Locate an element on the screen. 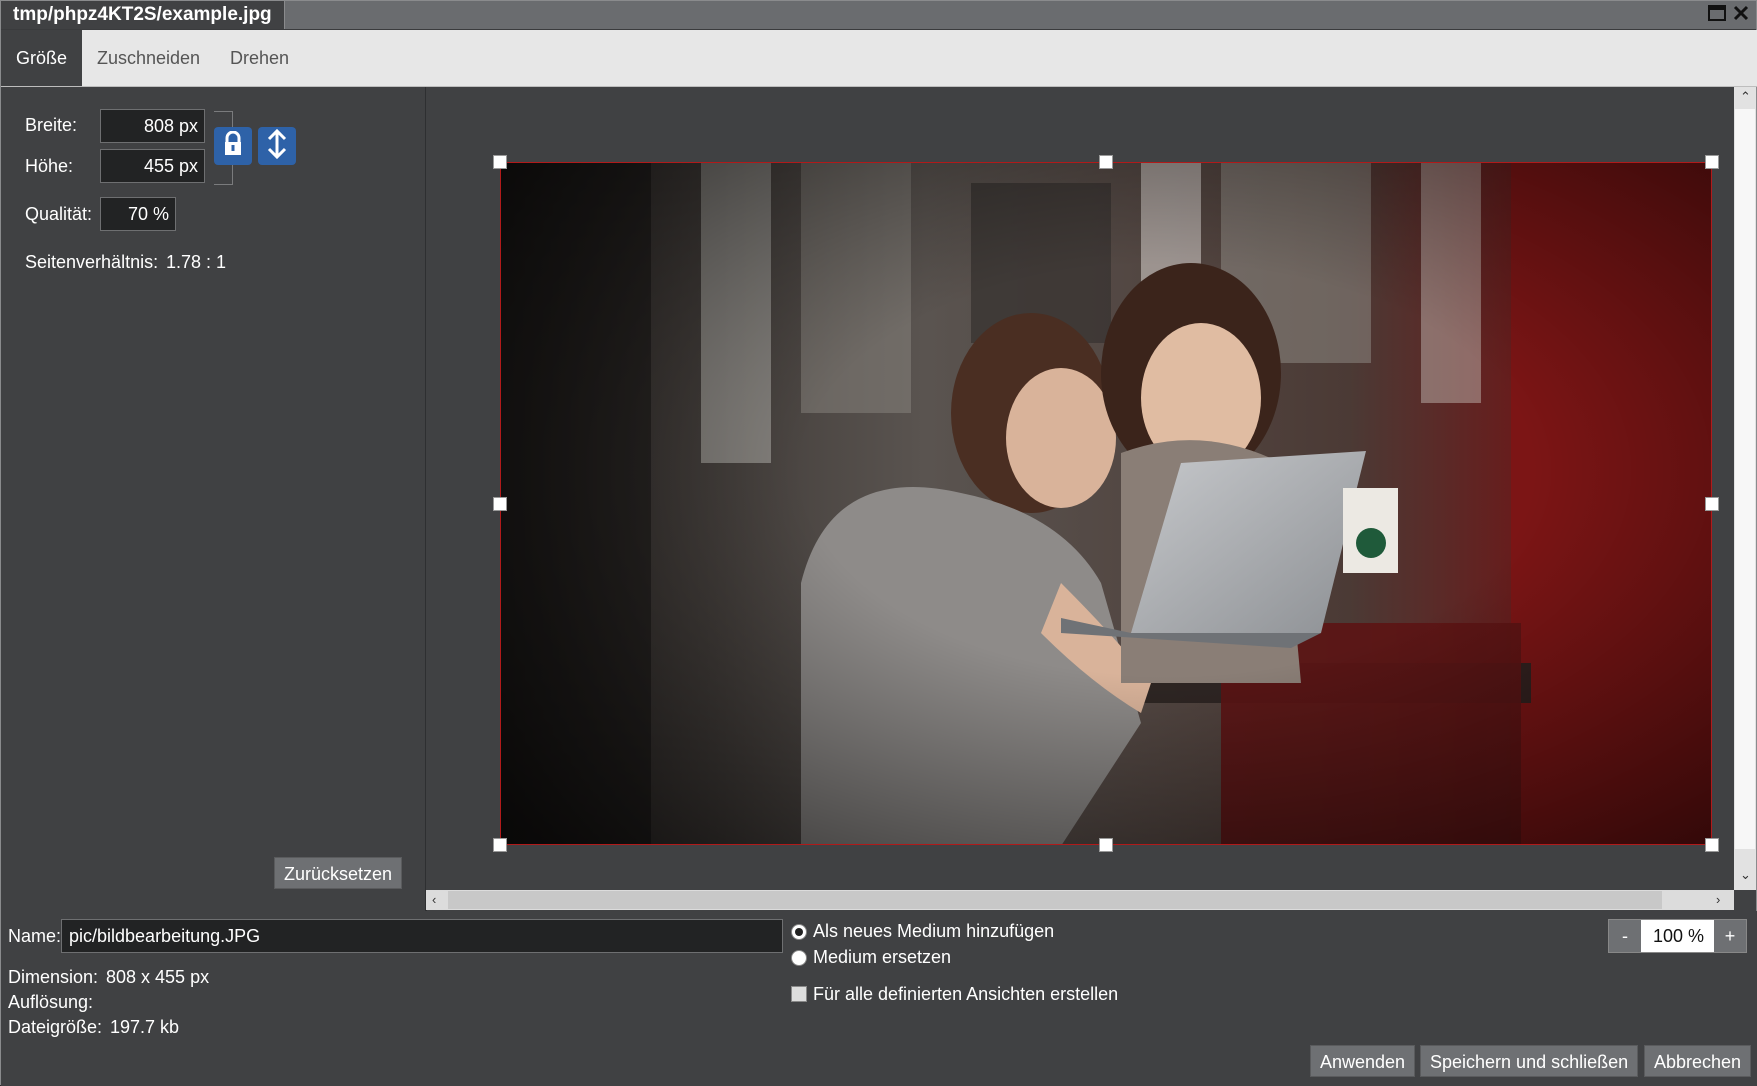  scroll-left-icon: ‹ is located at coordinates (434, 899).